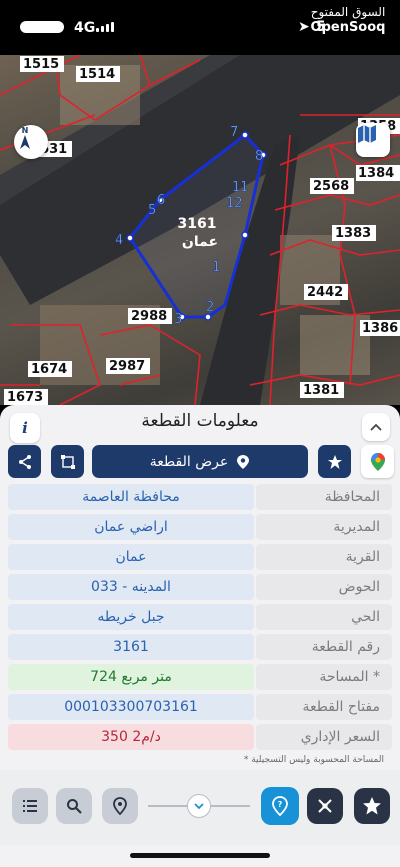 The height and width of the screenshot is (867, 400). What do you see at coordinates (348, 12) in the screenshot?
I see `brand-arabic: السوق المفتوح` at bounding box center [348, 12].